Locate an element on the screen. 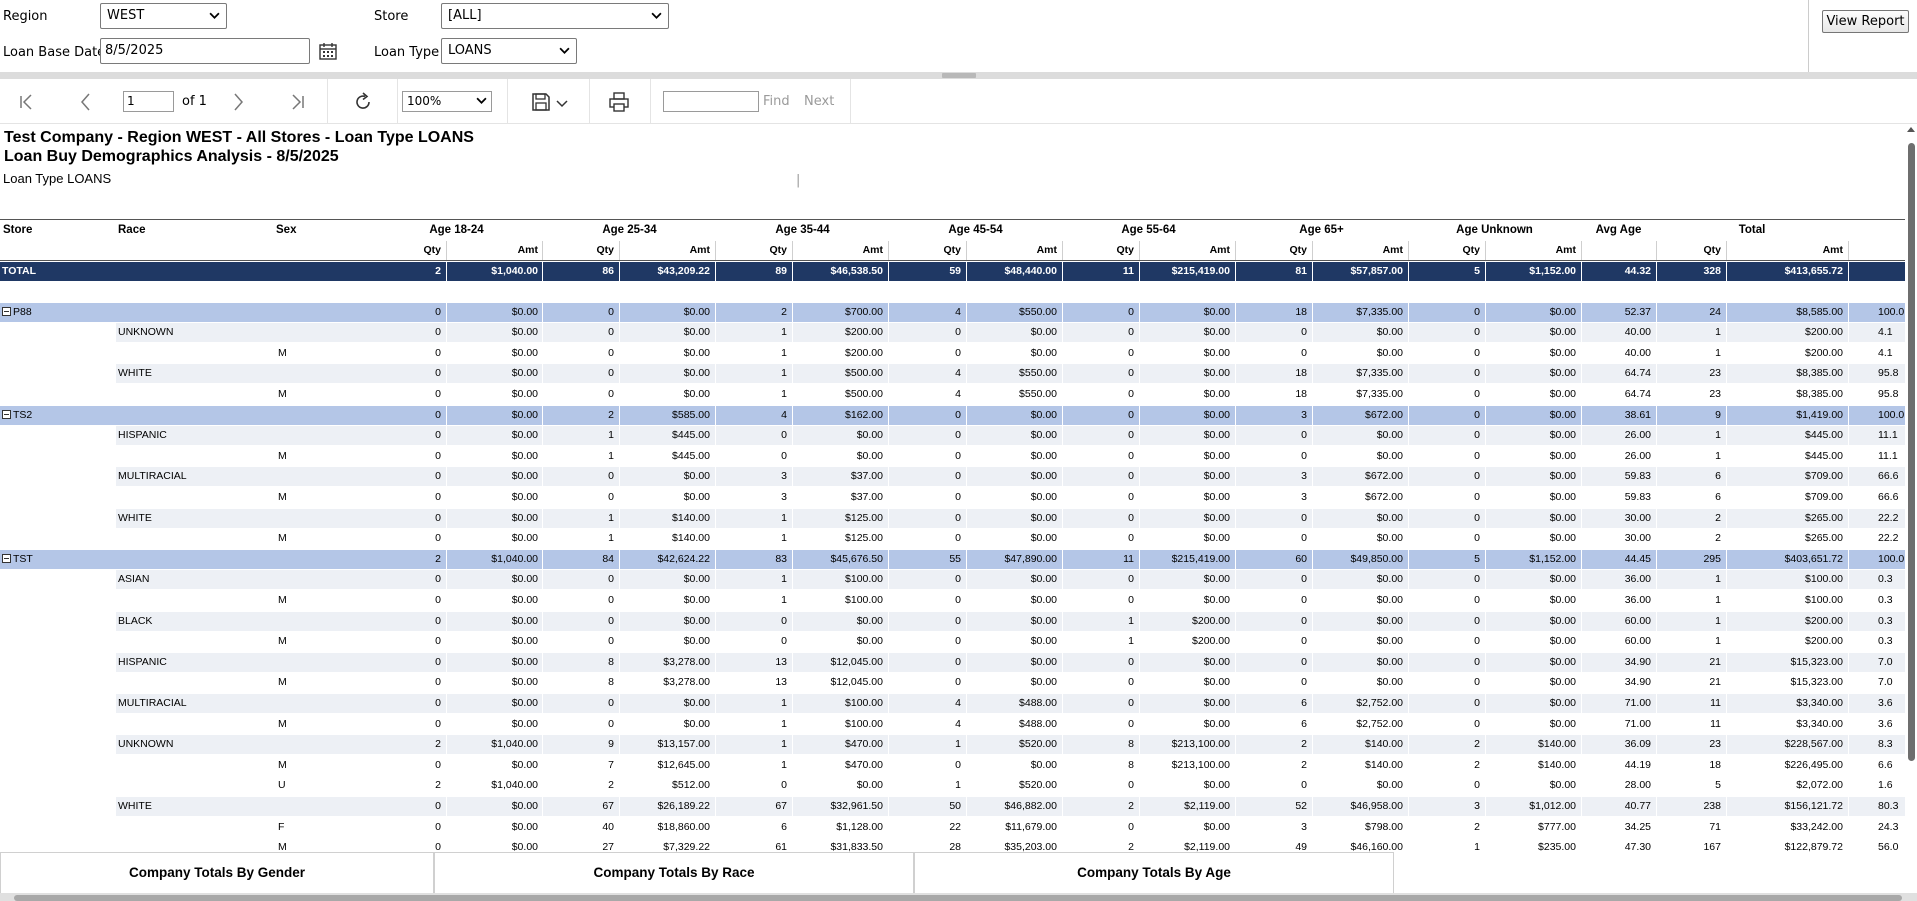  find-input is located at coordinates (711, 101).